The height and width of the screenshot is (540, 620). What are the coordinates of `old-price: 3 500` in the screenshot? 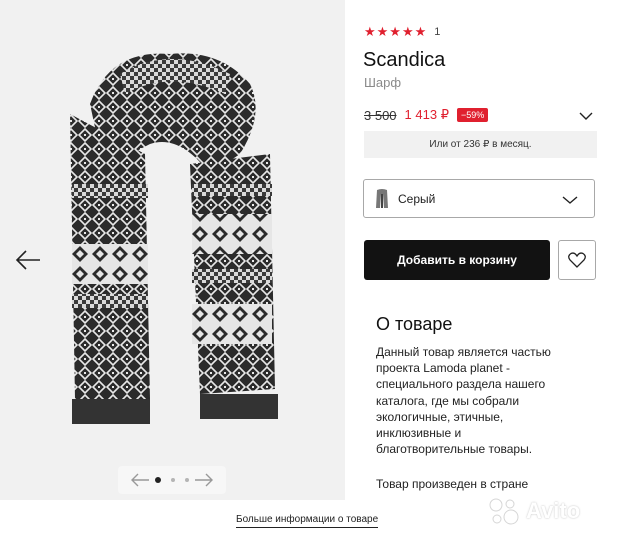 It's located at (380, 115).